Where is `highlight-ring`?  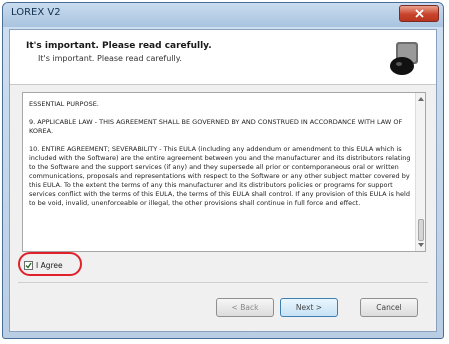
highlight-ring is located at coordinates (50, 264).